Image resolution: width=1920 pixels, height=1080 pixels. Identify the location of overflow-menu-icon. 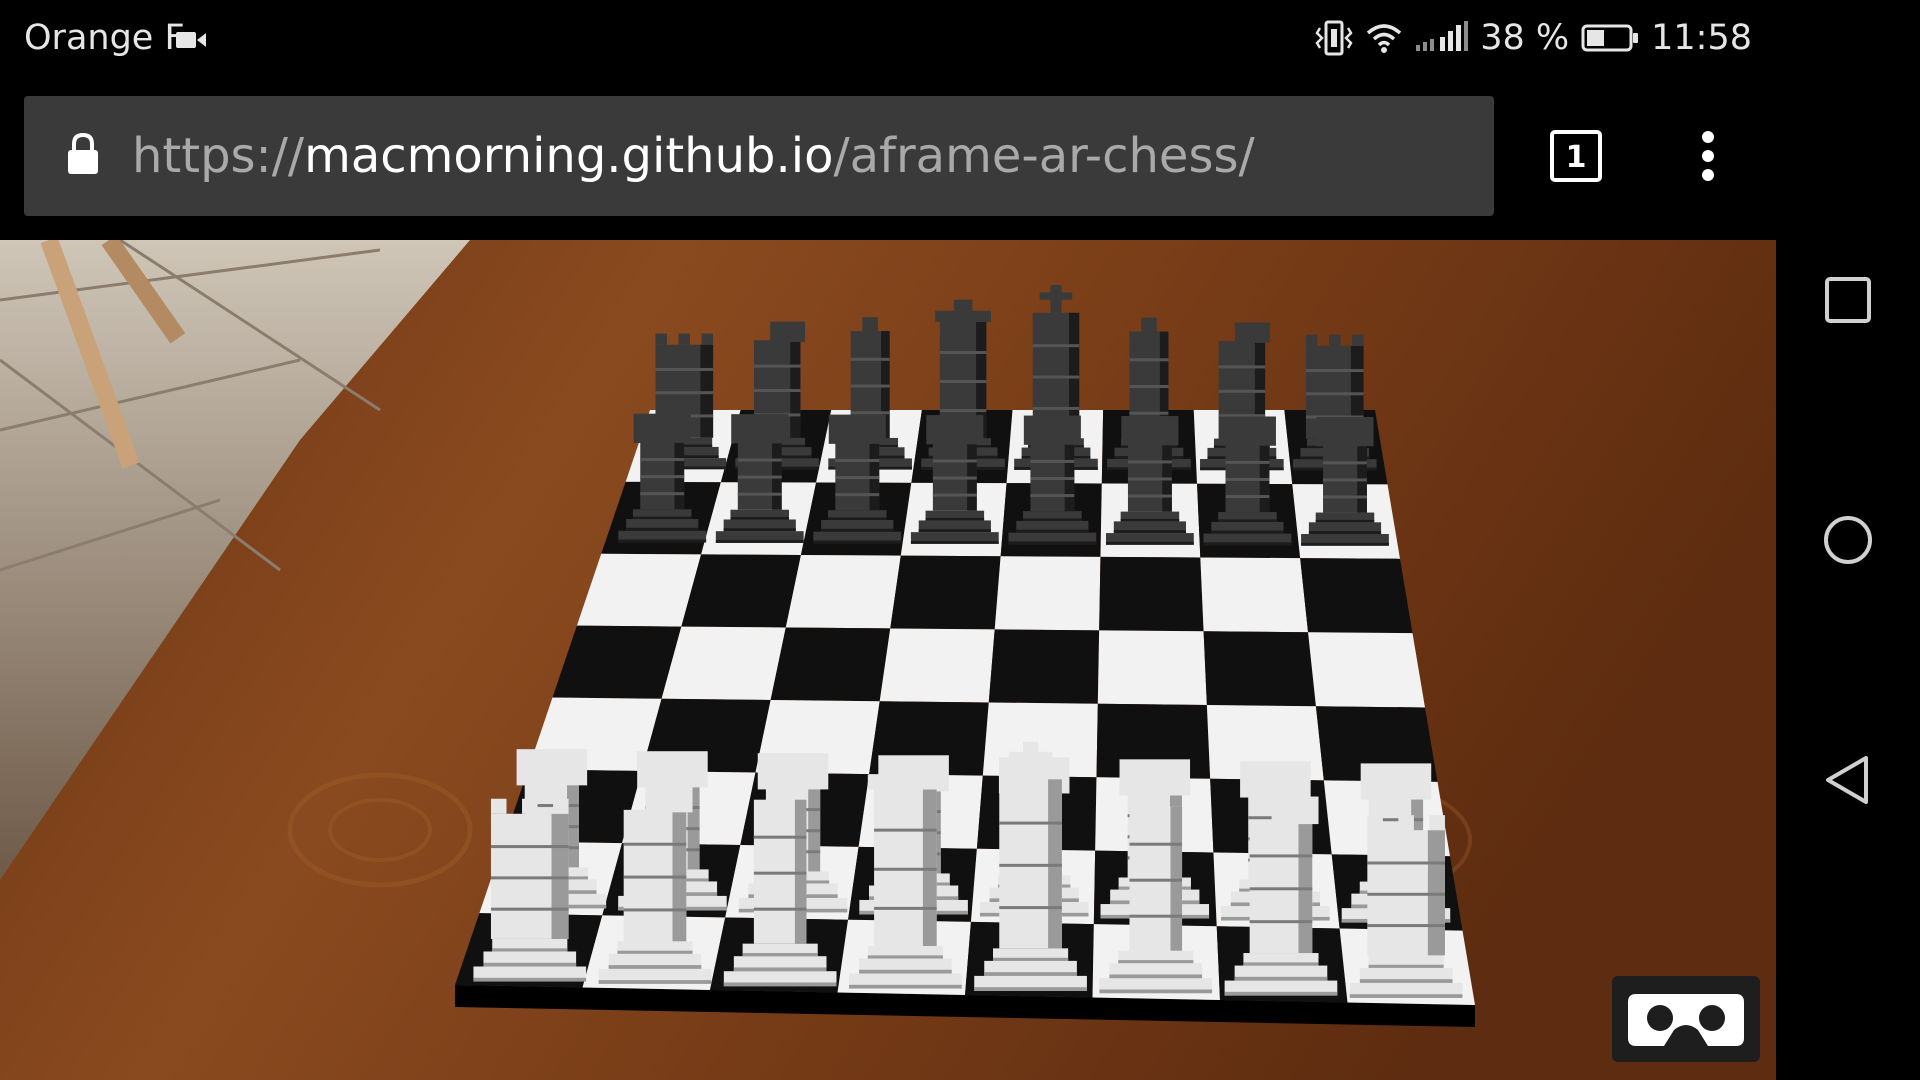
(1708, 156).